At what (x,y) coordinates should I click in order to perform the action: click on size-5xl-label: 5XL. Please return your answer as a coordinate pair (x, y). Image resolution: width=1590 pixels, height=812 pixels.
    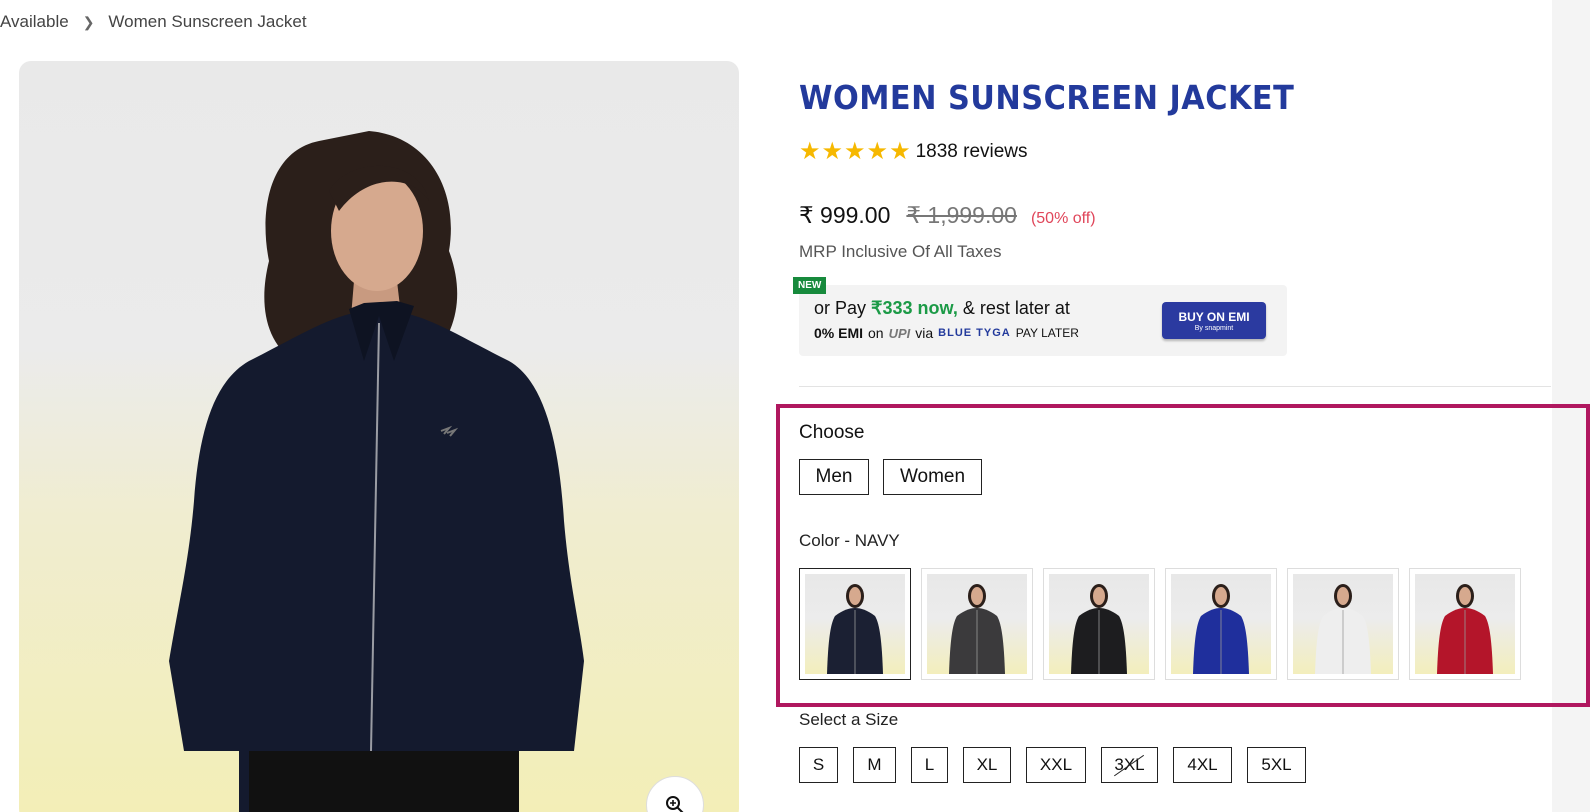
    Looking at the image, I should click on (1276, 764).